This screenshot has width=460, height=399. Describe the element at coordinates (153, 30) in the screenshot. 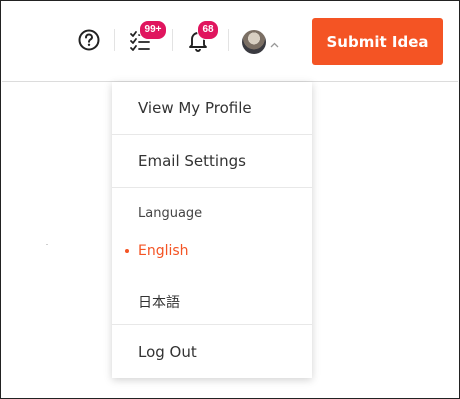

I see `tasks-count-badge: 99+` at that location.